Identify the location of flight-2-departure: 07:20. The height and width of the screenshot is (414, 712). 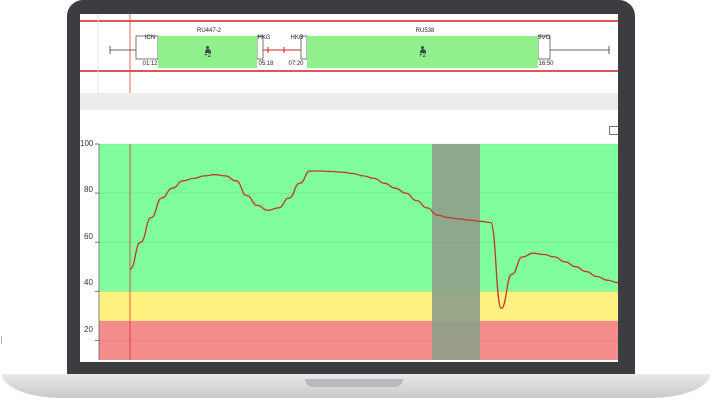
(296, 64).